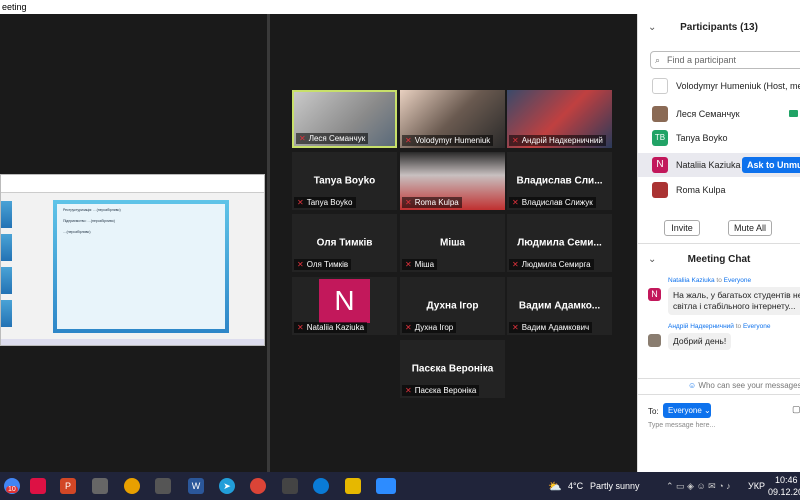 The image size is (800, 500). I want to click on tile-name-label: ✕ Духна Ігор, so click(429, 327).